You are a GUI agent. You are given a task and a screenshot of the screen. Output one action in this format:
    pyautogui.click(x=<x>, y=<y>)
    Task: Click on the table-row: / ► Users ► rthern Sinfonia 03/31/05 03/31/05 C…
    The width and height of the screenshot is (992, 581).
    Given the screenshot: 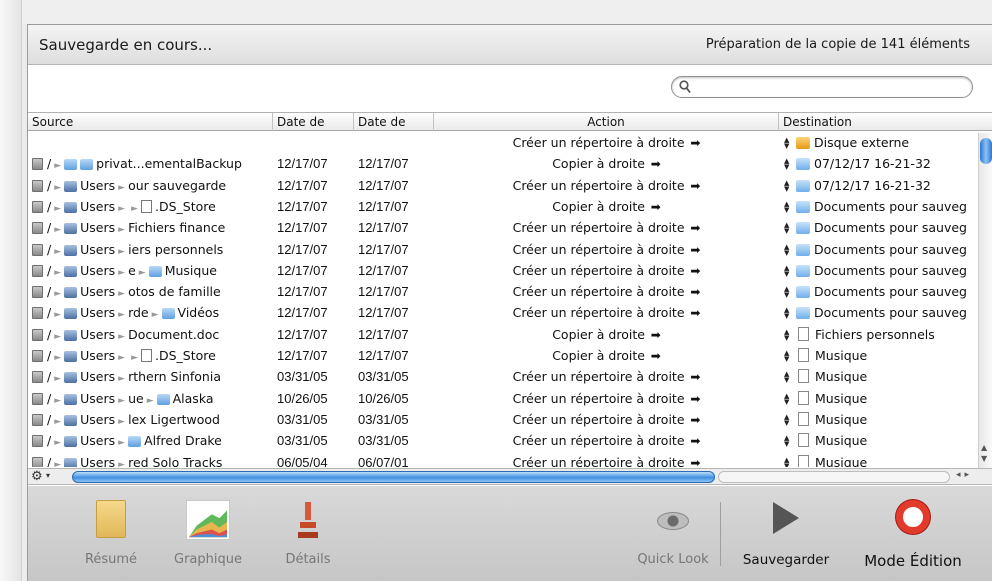 What is the action you would take?
    pyautogui.click(x=502, y=377)
    